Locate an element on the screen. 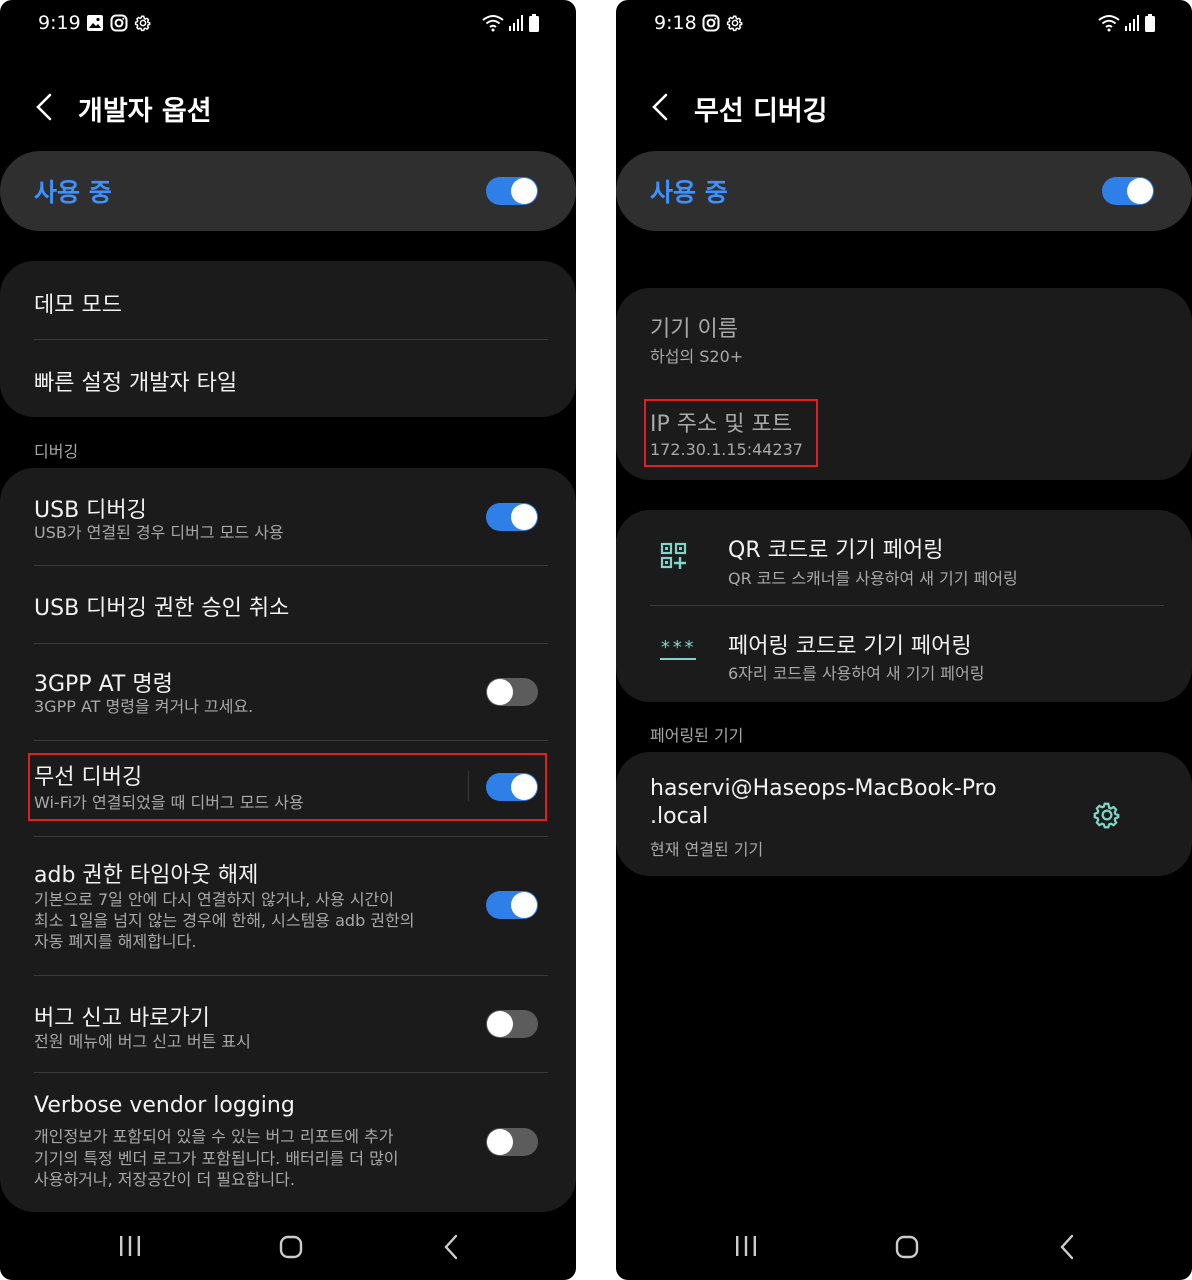  3gpp-at-toggle is located at coordinates (512, 692).